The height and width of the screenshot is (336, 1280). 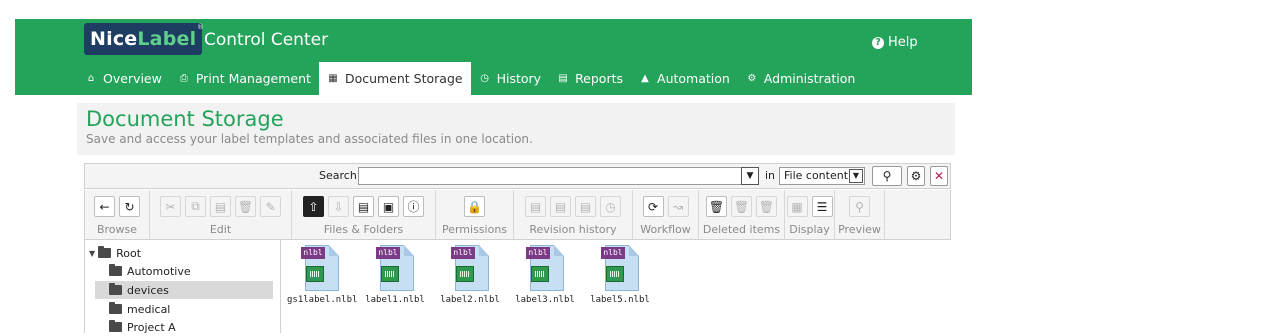 I want to click on automation-icon: ▲, so click(x=645, y=78).